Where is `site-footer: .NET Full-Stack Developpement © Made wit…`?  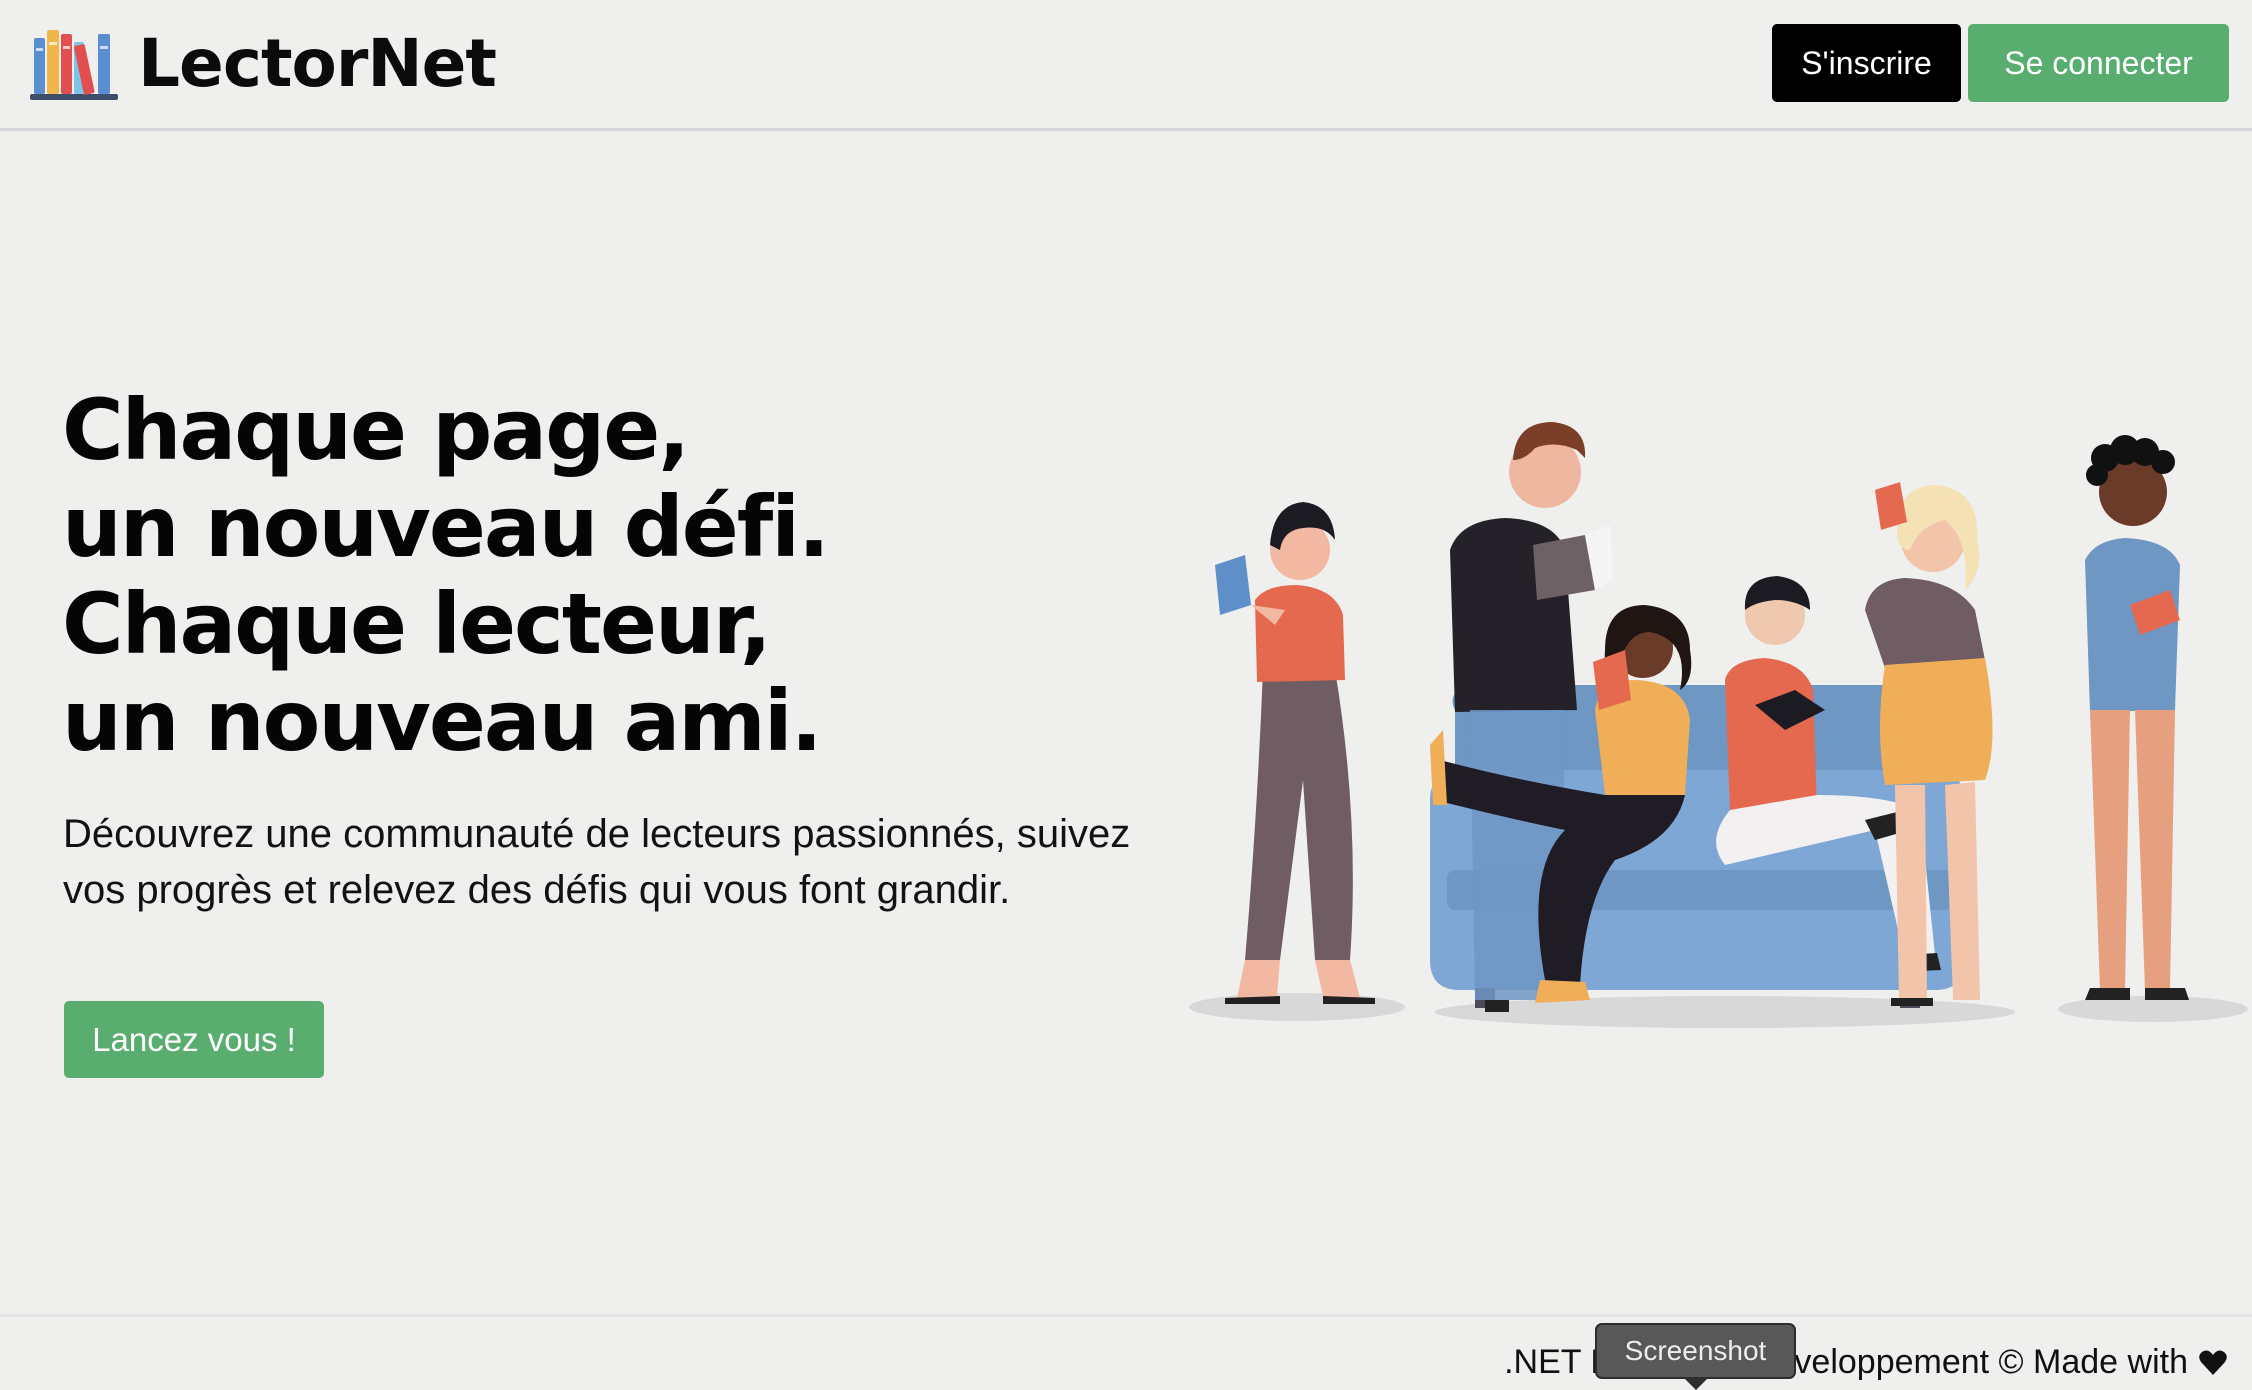 site-footer: .NET Full-Stack Developpement © Made wit… is located at coordinates (1126, 1352).